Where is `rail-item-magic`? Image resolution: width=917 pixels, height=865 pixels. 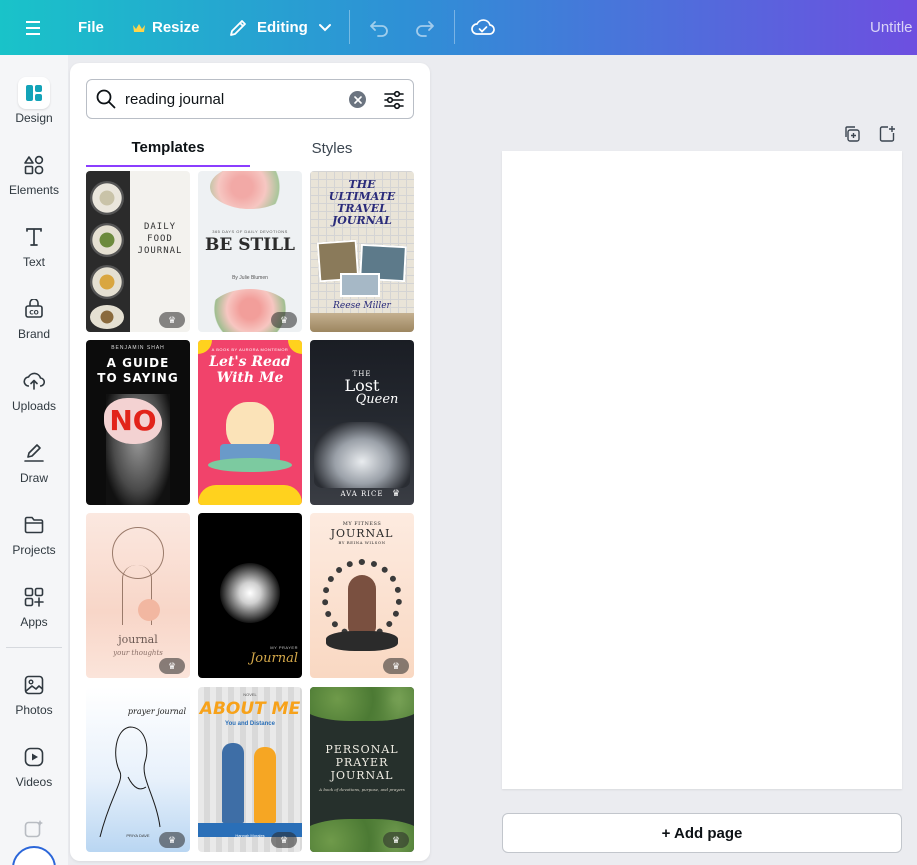
rail-item-magic is located at coordinates (34, 827).